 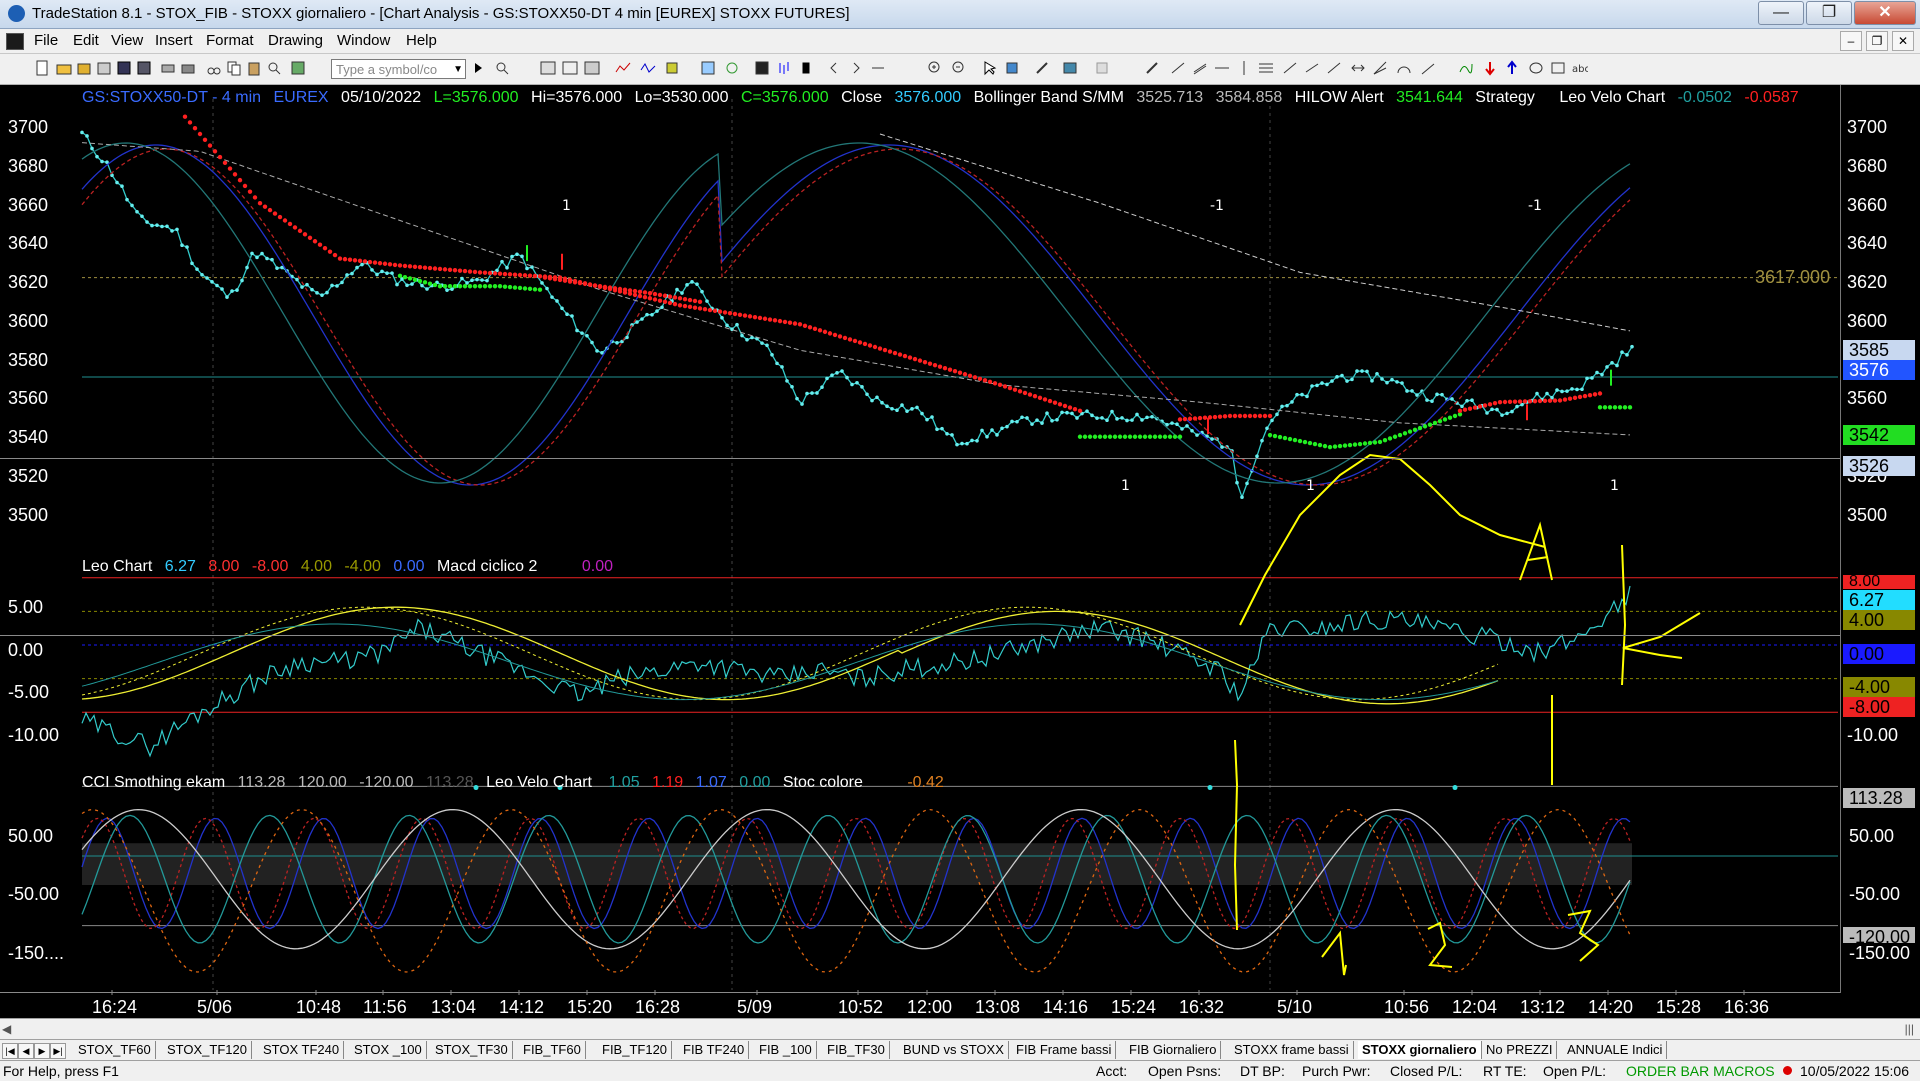 I want to click on open-folder-icon, so click(x=64, y=68).